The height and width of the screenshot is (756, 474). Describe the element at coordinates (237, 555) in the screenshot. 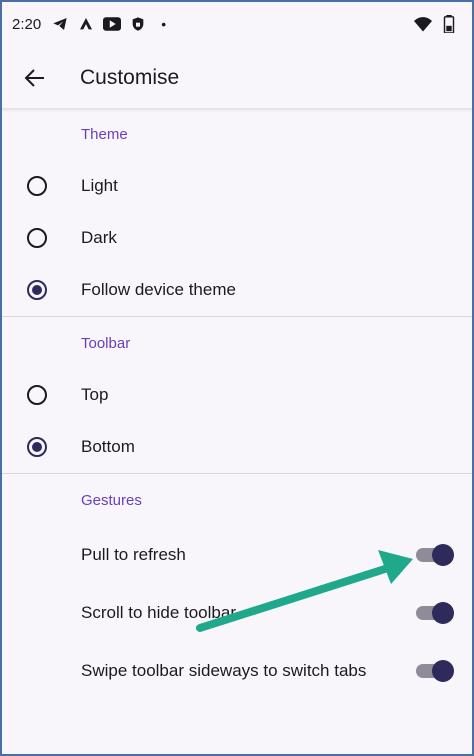

I see `toggle-row-pull-to-refresh: Pull to refresh` at that location.